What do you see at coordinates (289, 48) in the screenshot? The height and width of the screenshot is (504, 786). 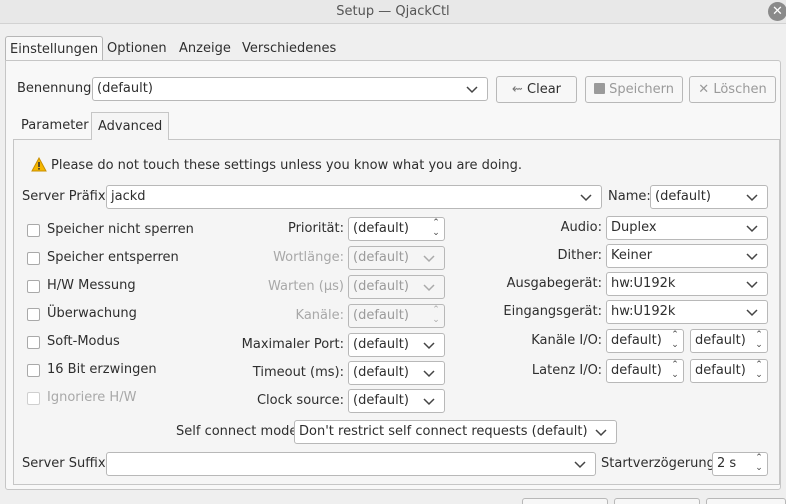 I see `tab-verschiedenes: Verschiedenes` at bounding box center [289, 48].